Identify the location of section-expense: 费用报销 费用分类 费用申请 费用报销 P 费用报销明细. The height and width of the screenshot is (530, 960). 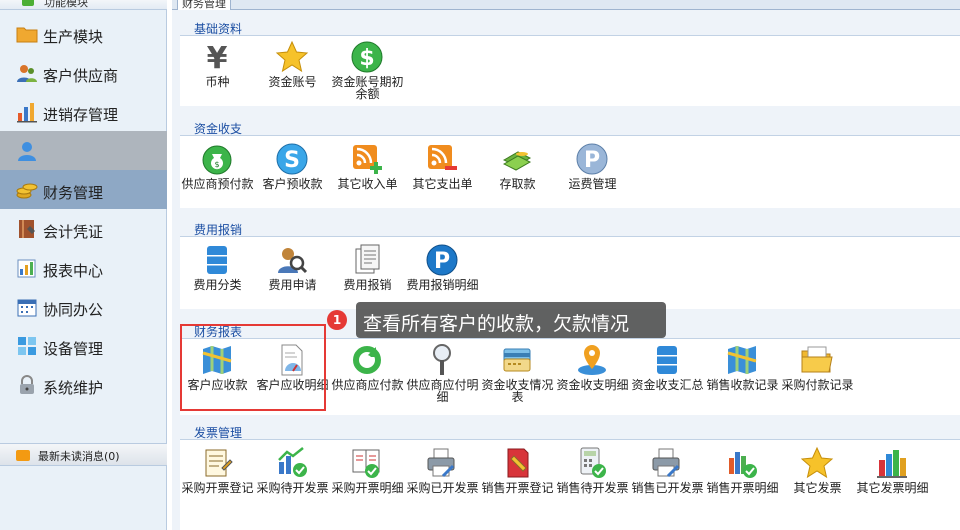
(570, 264).